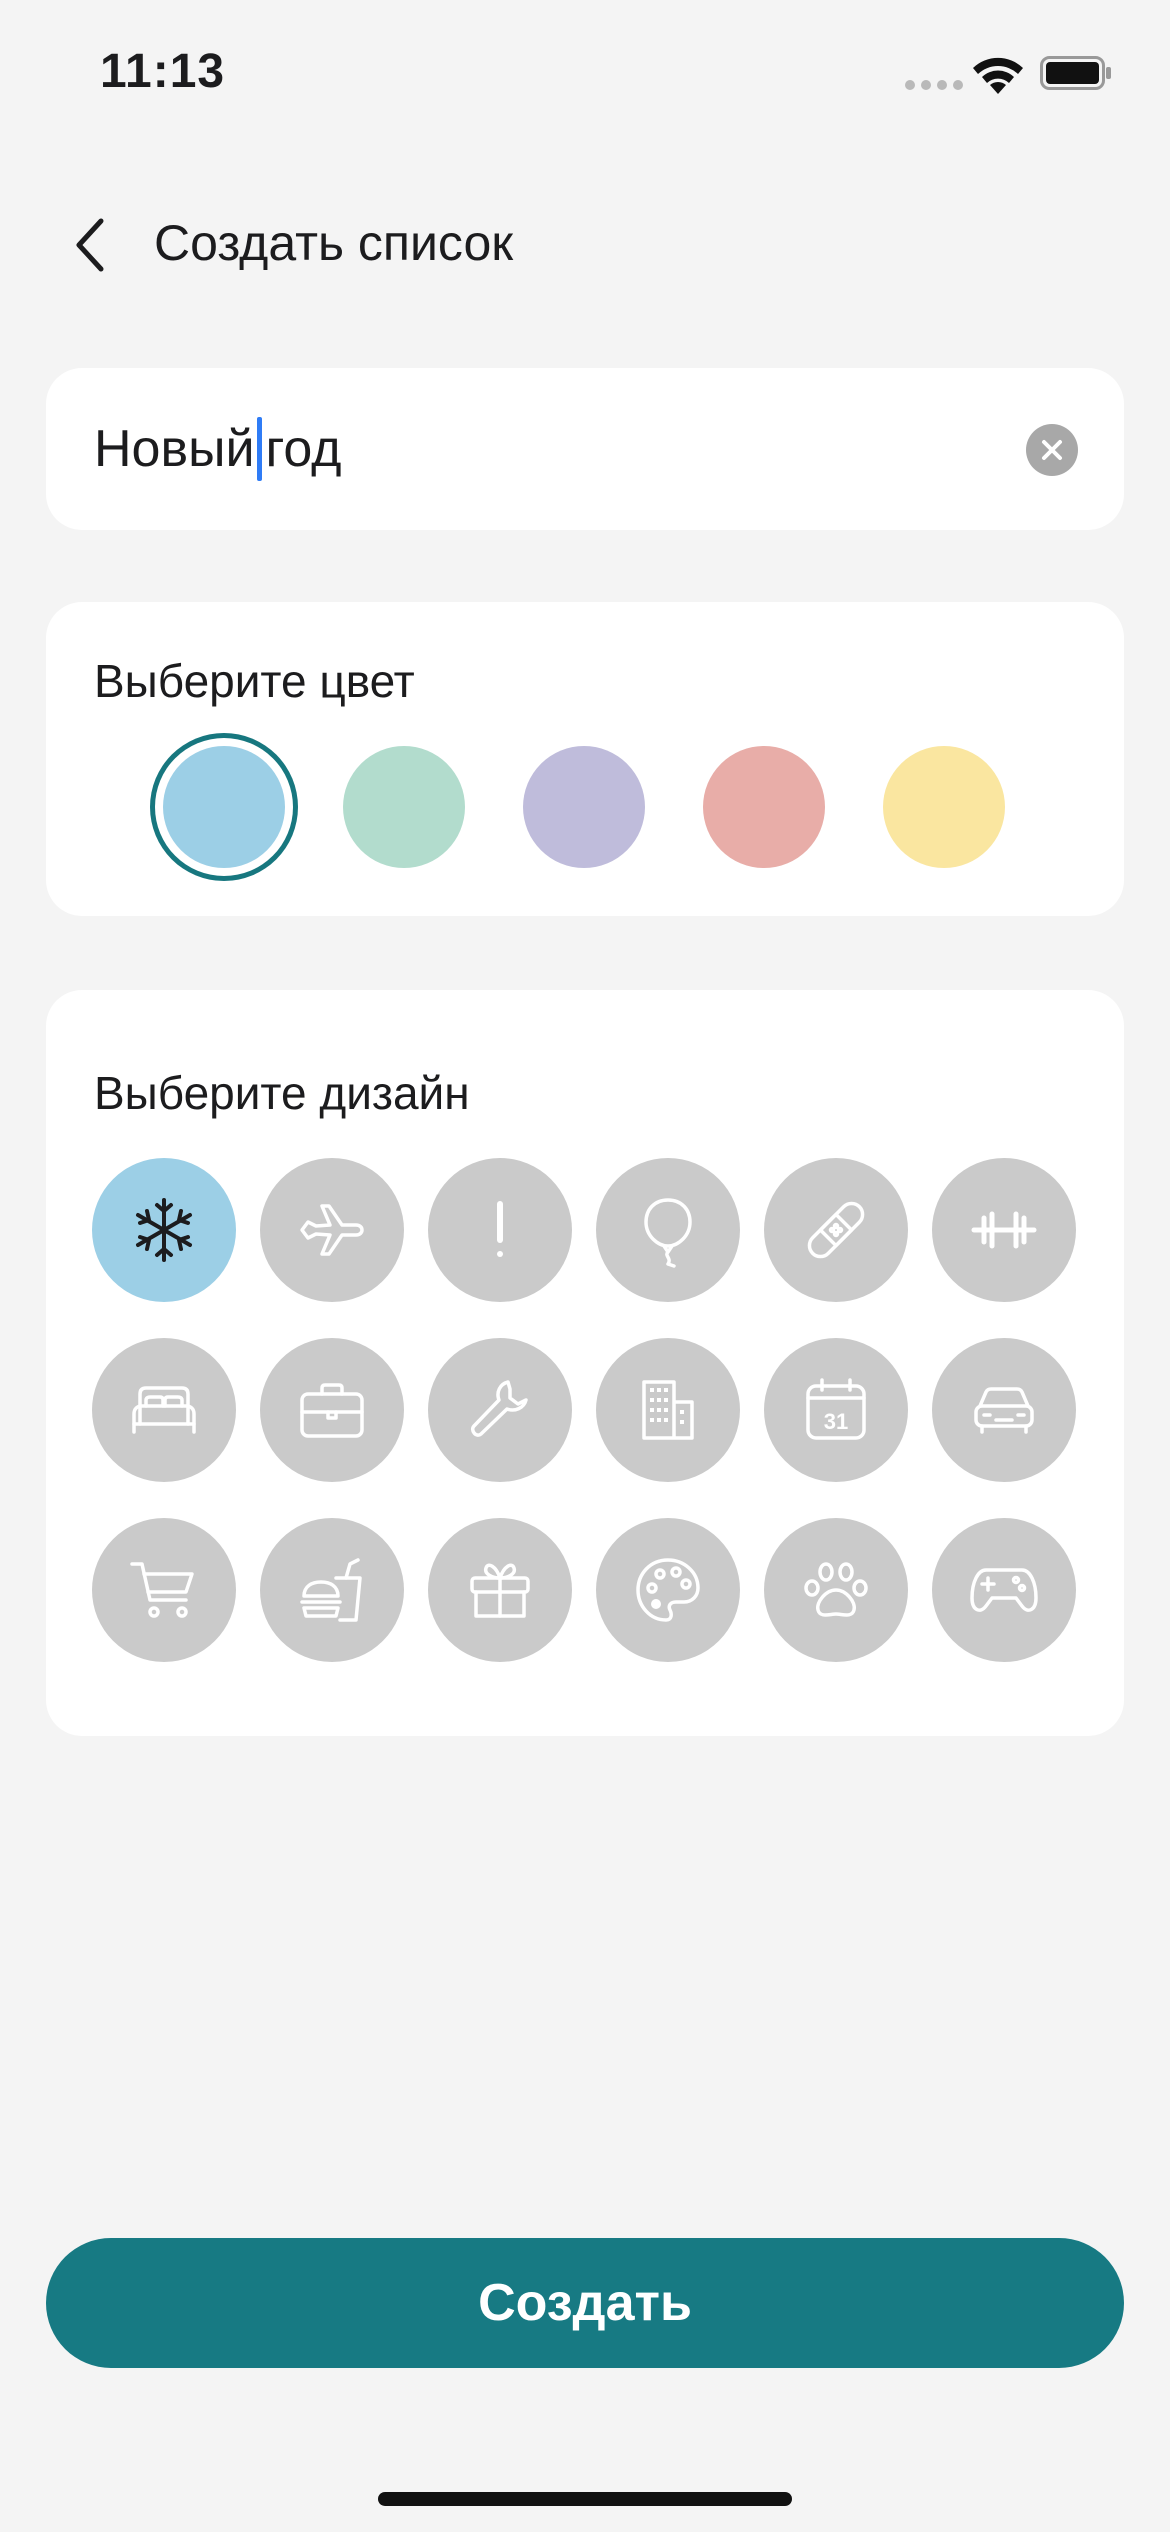 The height and width of the screenshot is (2532, 1170). What do you see at coordinates (764, 807) in the screenshot?
I see `color-swatch-pink` at bounding box center [764, 807].